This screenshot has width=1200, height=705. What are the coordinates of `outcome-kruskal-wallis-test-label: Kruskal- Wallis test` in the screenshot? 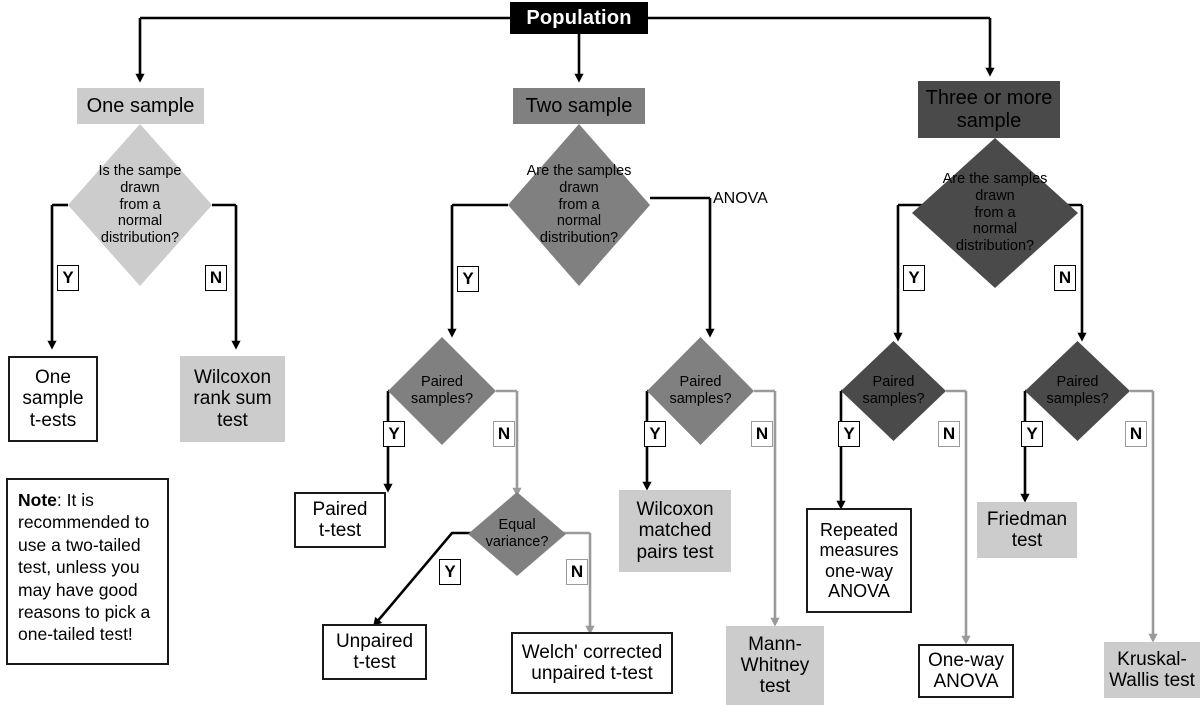 It's located at (1152, 669).